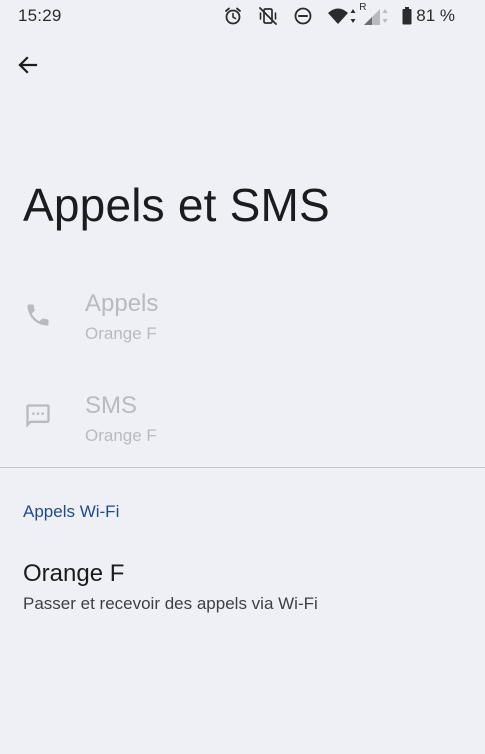 The image size is (485, 754). Describe the element at coordinates (407, 16) in the screenshot. I see `battery-icon` at that location.